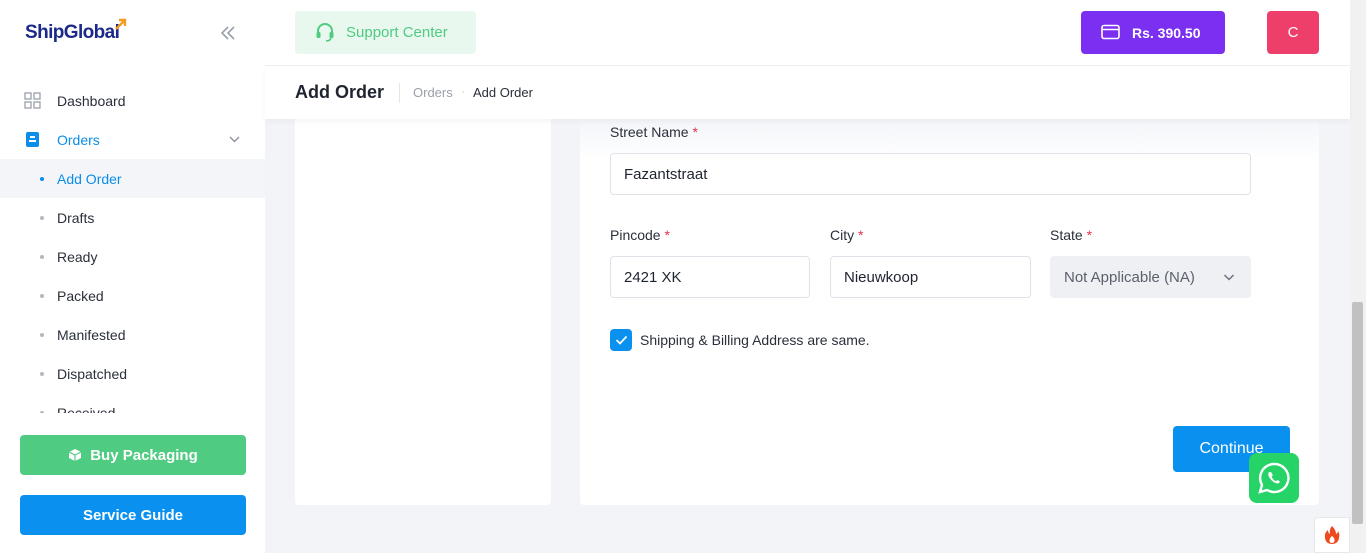  I want to click on same-address-checkbox, so click(621, 340).